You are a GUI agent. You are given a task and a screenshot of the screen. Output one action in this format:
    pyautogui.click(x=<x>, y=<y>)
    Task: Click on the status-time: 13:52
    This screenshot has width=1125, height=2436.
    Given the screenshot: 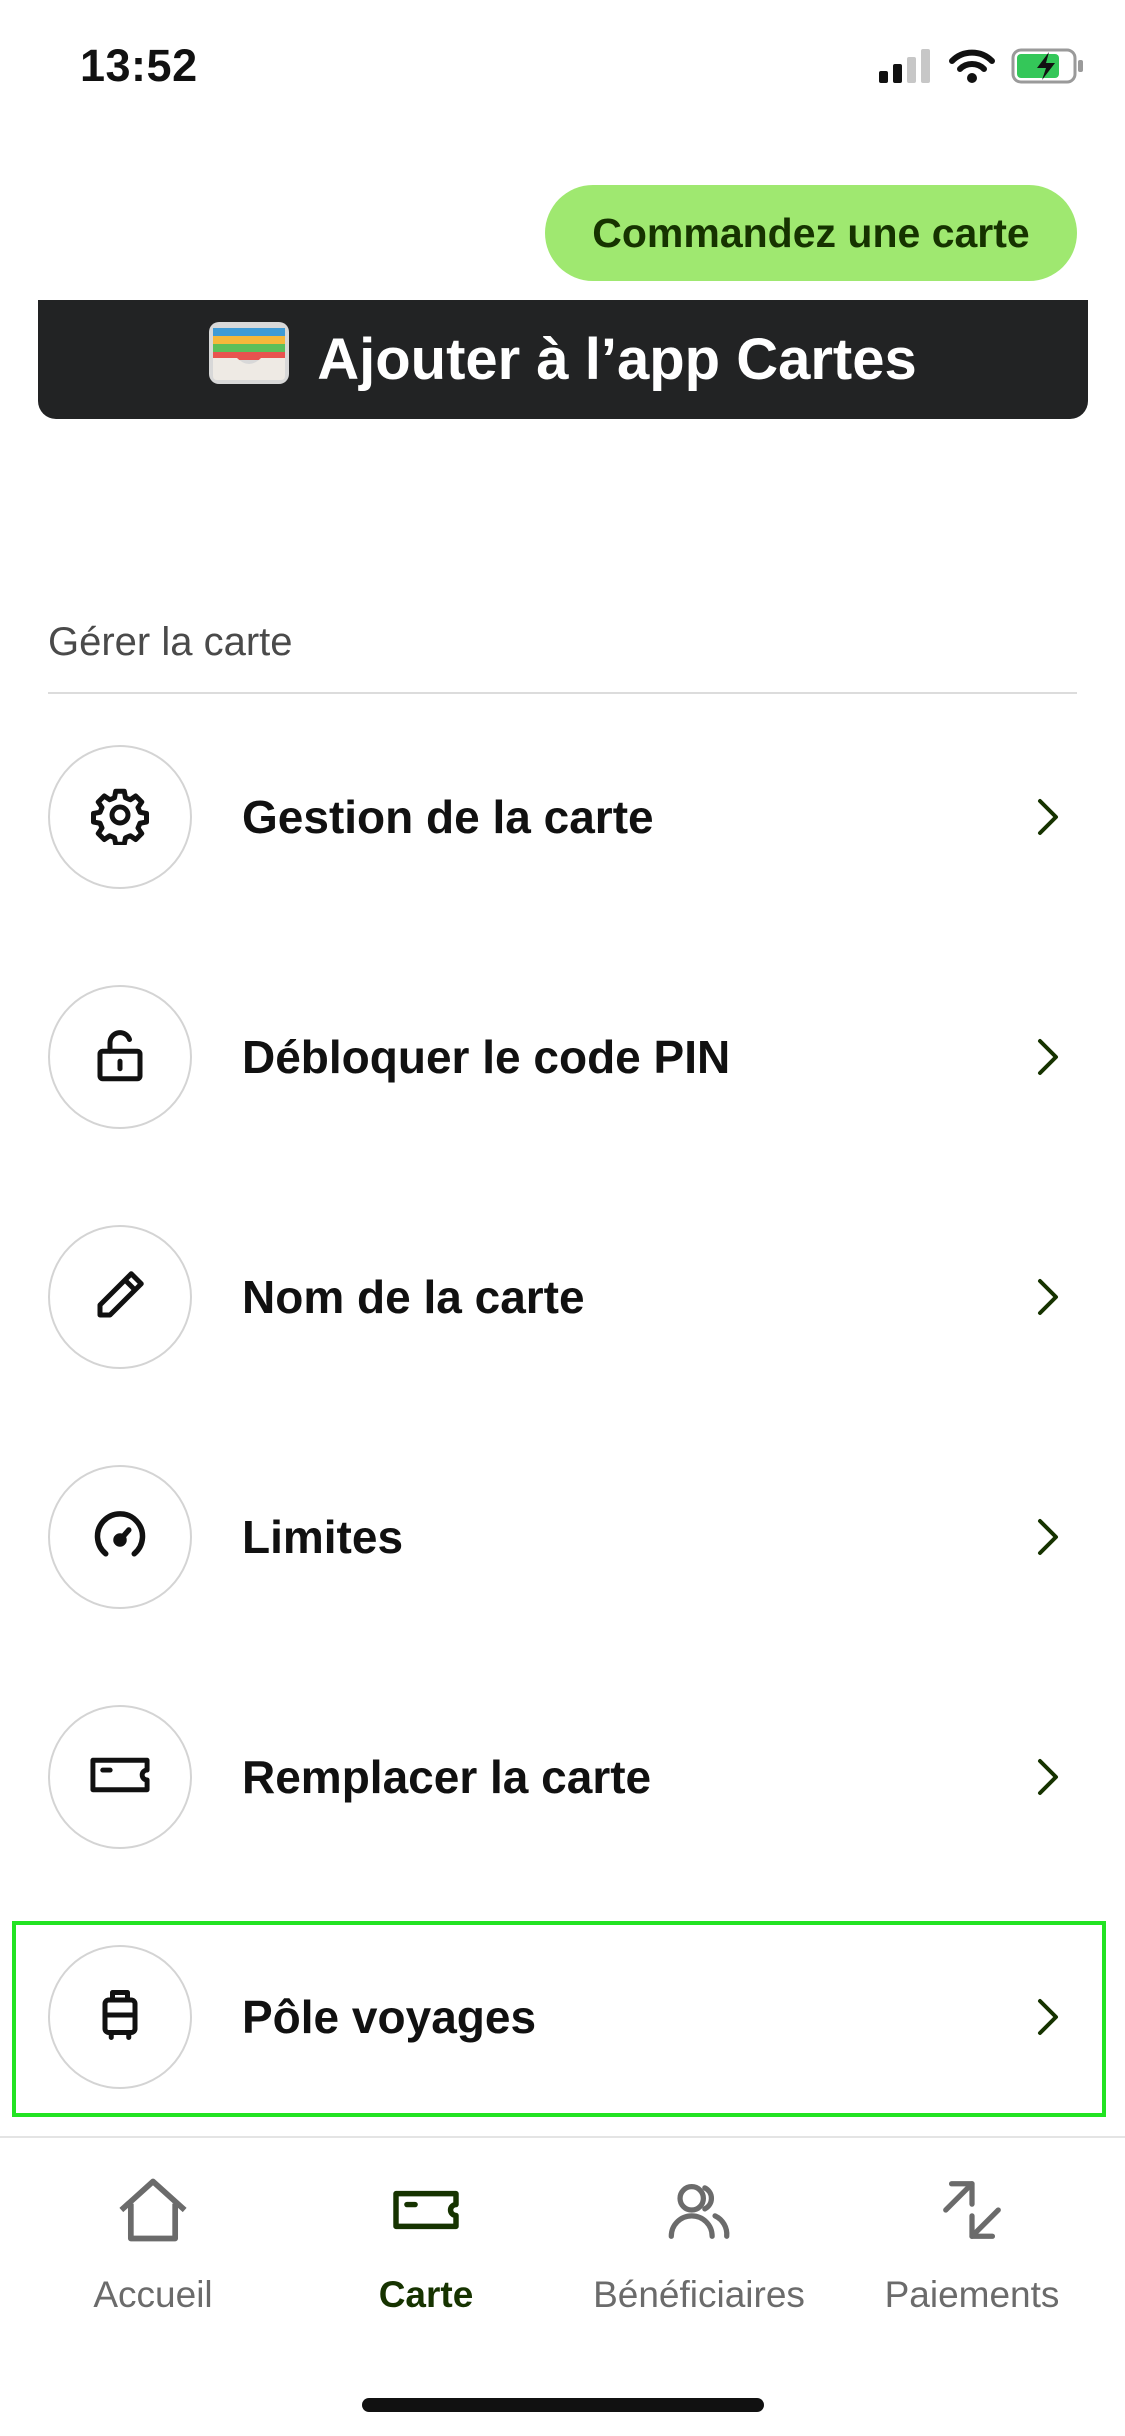 What is the action you would take?
    pyautogui.click(x=139, y=65)
    